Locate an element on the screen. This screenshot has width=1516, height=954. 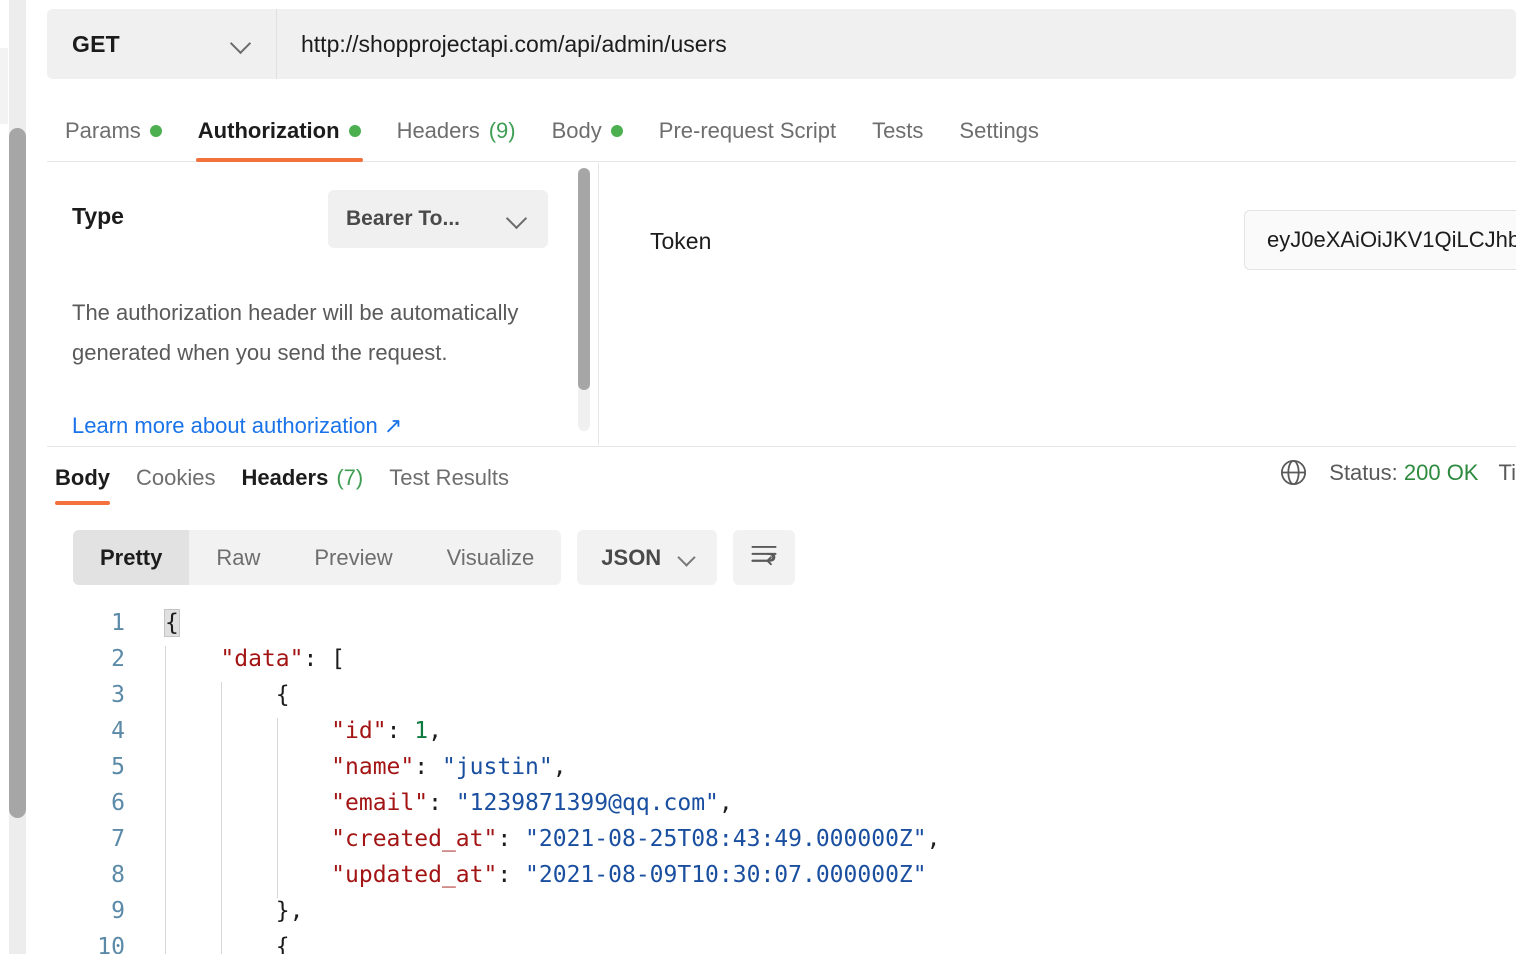
request-tab-label: Settings is located at coordinates (999, 130).